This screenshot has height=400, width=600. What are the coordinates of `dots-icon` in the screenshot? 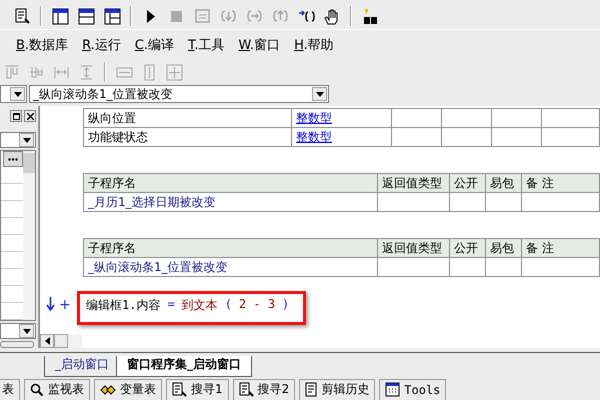 It's located at (13, 159).